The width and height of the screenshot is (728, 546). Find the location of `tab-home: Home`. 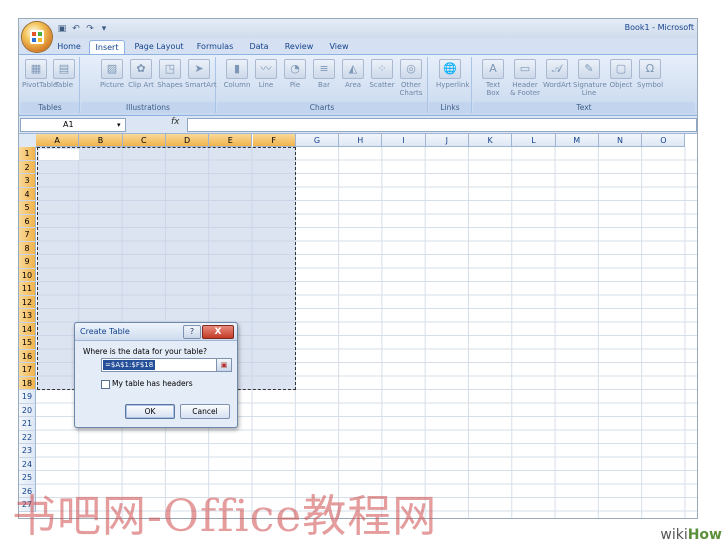

tab-home: Home is located at coordinates (69, 46).